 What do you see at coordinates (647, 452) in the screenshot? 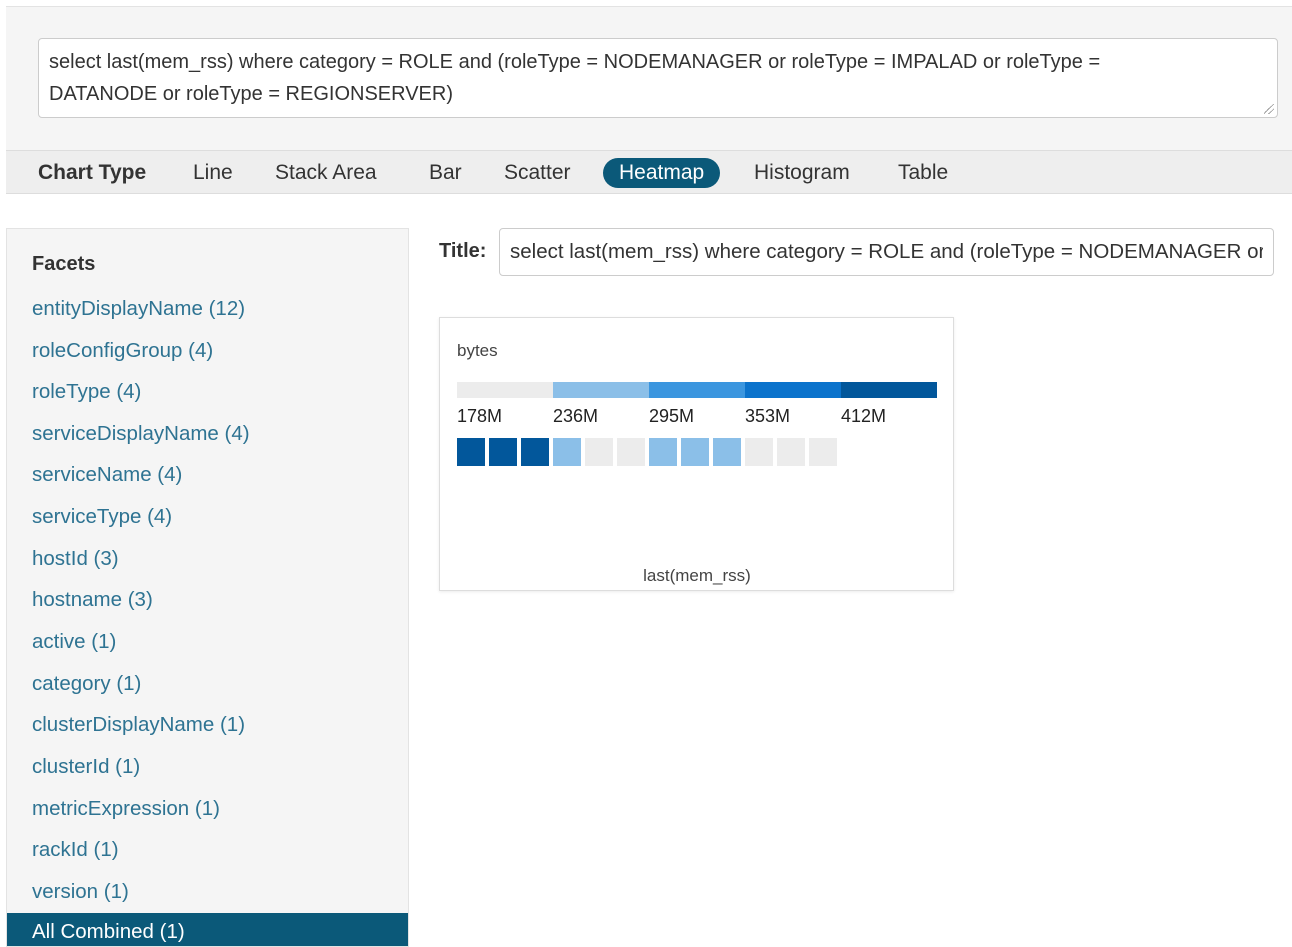
I see `heatmap-cells` at bounding box center [647, 452].